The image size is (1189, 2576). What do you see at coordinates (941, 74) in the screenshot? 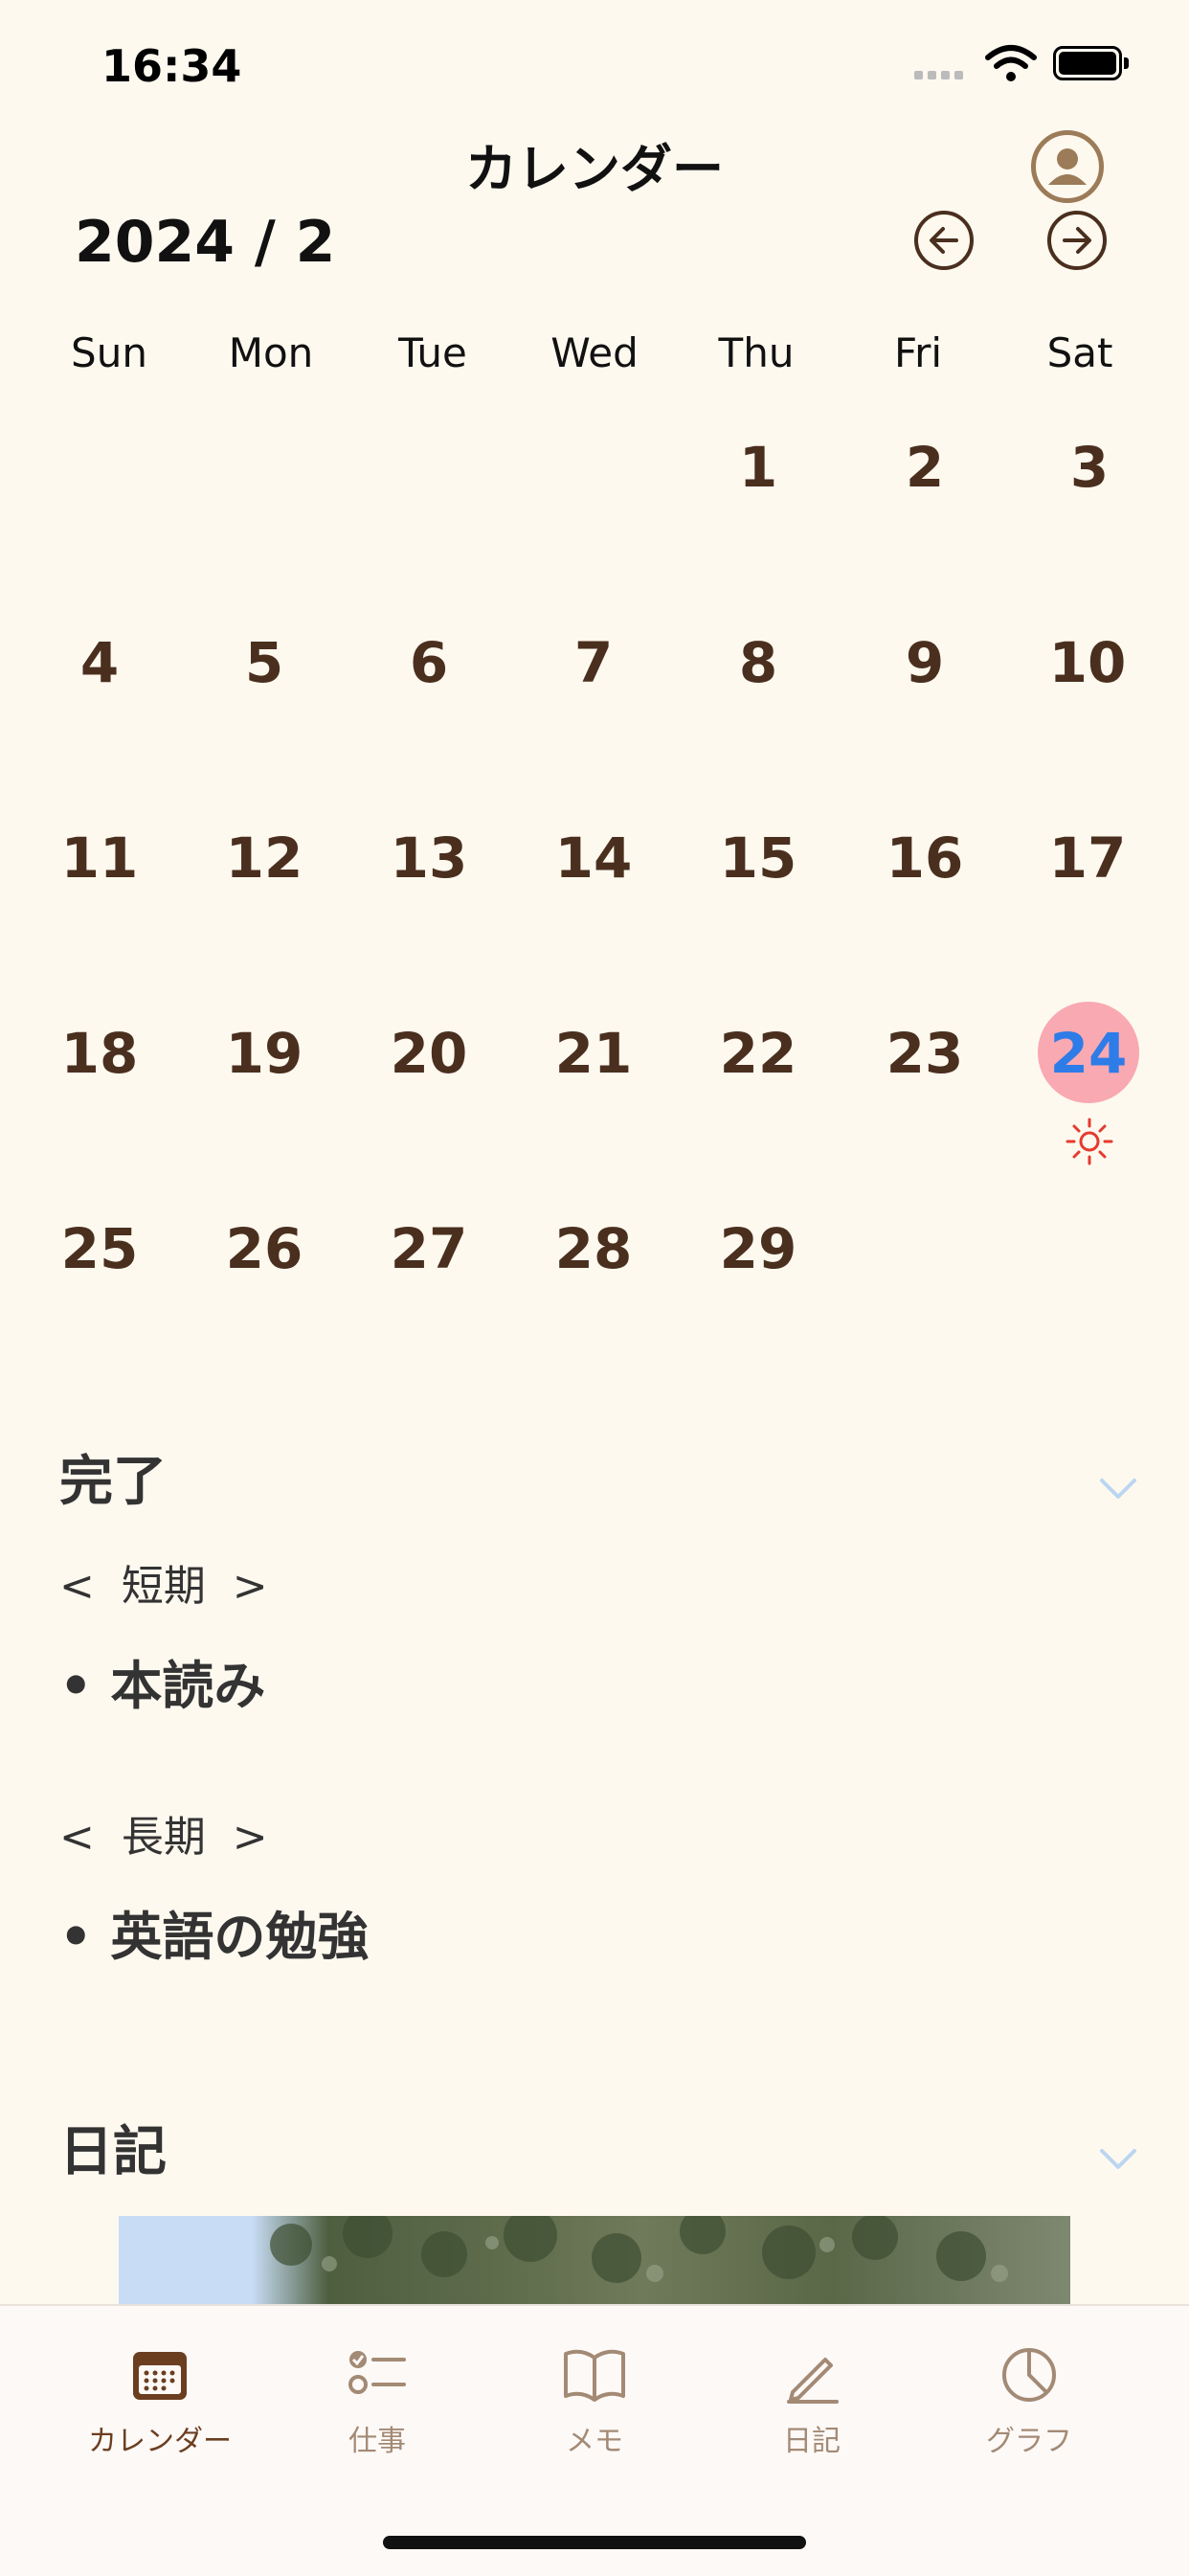
I see `signal-icon` at bounding box center [941, 74].